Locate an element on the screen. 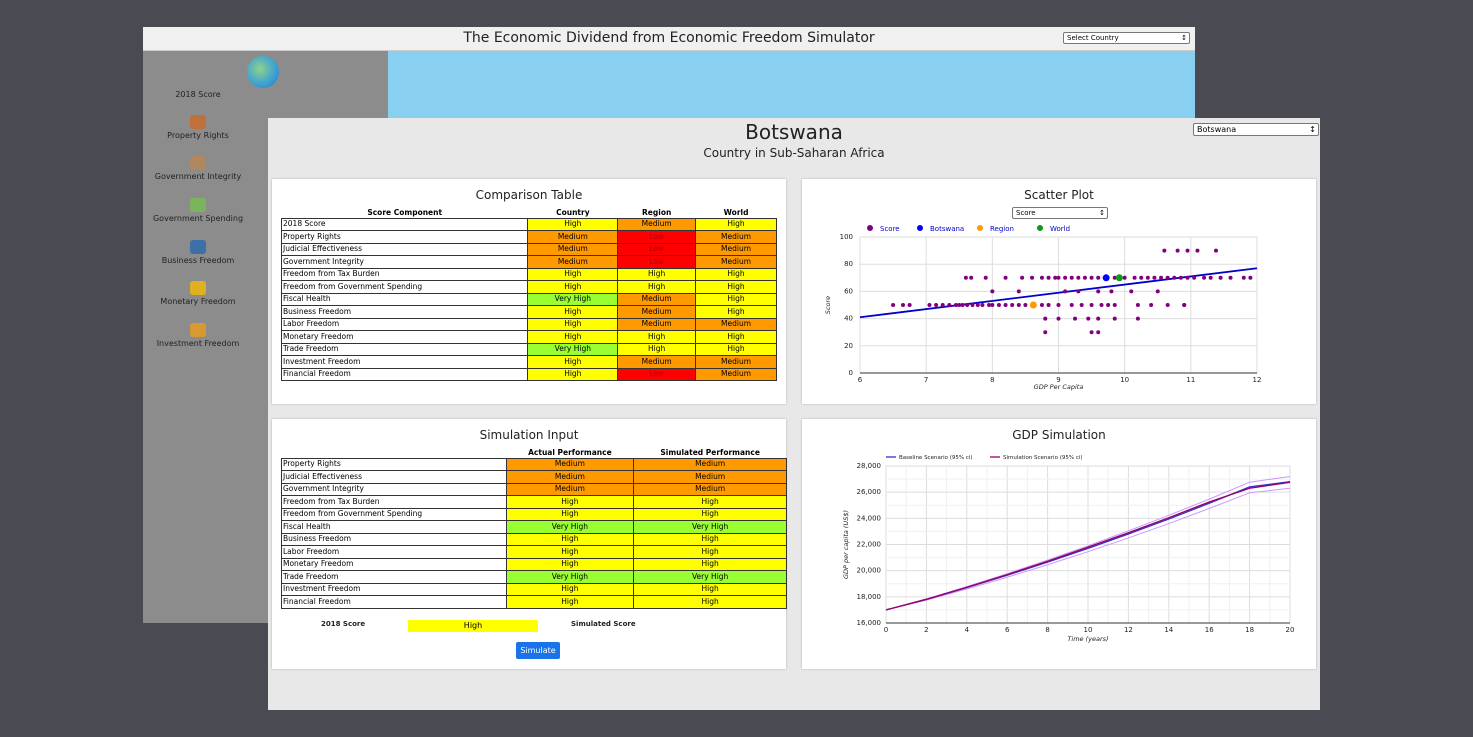 Image resolution: width=1473 pixels, height=737 pixels. table-row: Business Freedom High Medium High is located at coordinates (528, 312).